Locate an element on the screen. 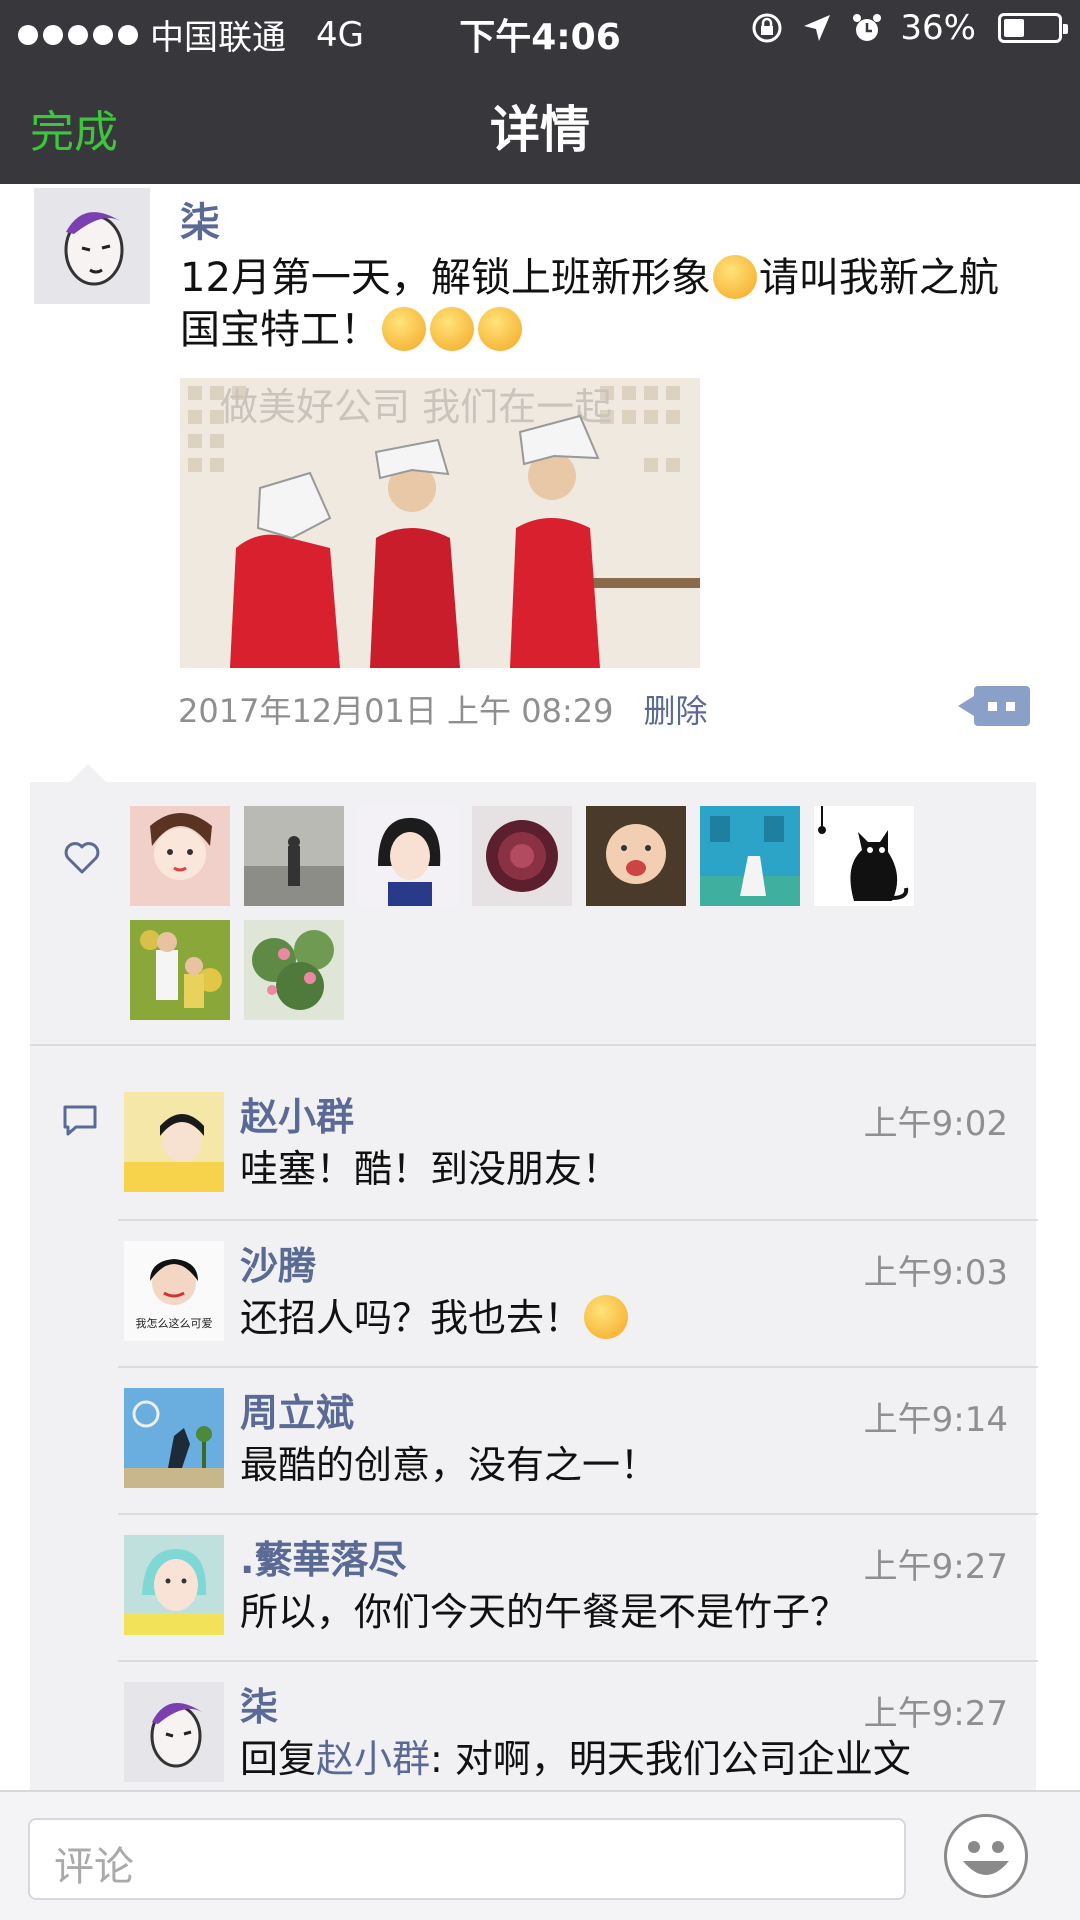 The width and height of the screenshot is (1080, 1920). post-meta: 2017年12月01日 上午 08:29 删除 is located at coordinates (442, 709).